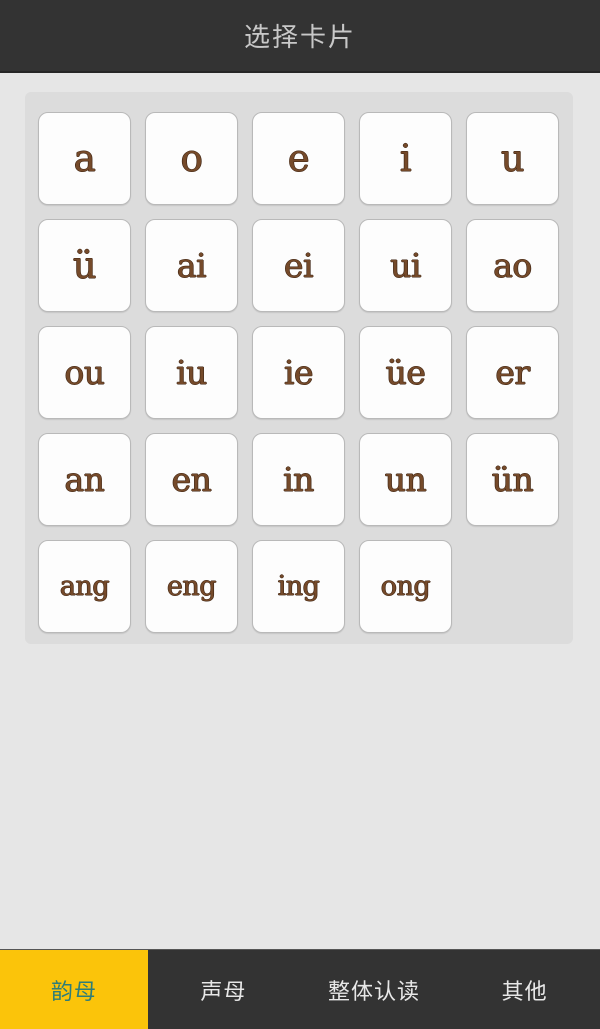  I want to click on pinyin-card-o: o, so click(191, 158).